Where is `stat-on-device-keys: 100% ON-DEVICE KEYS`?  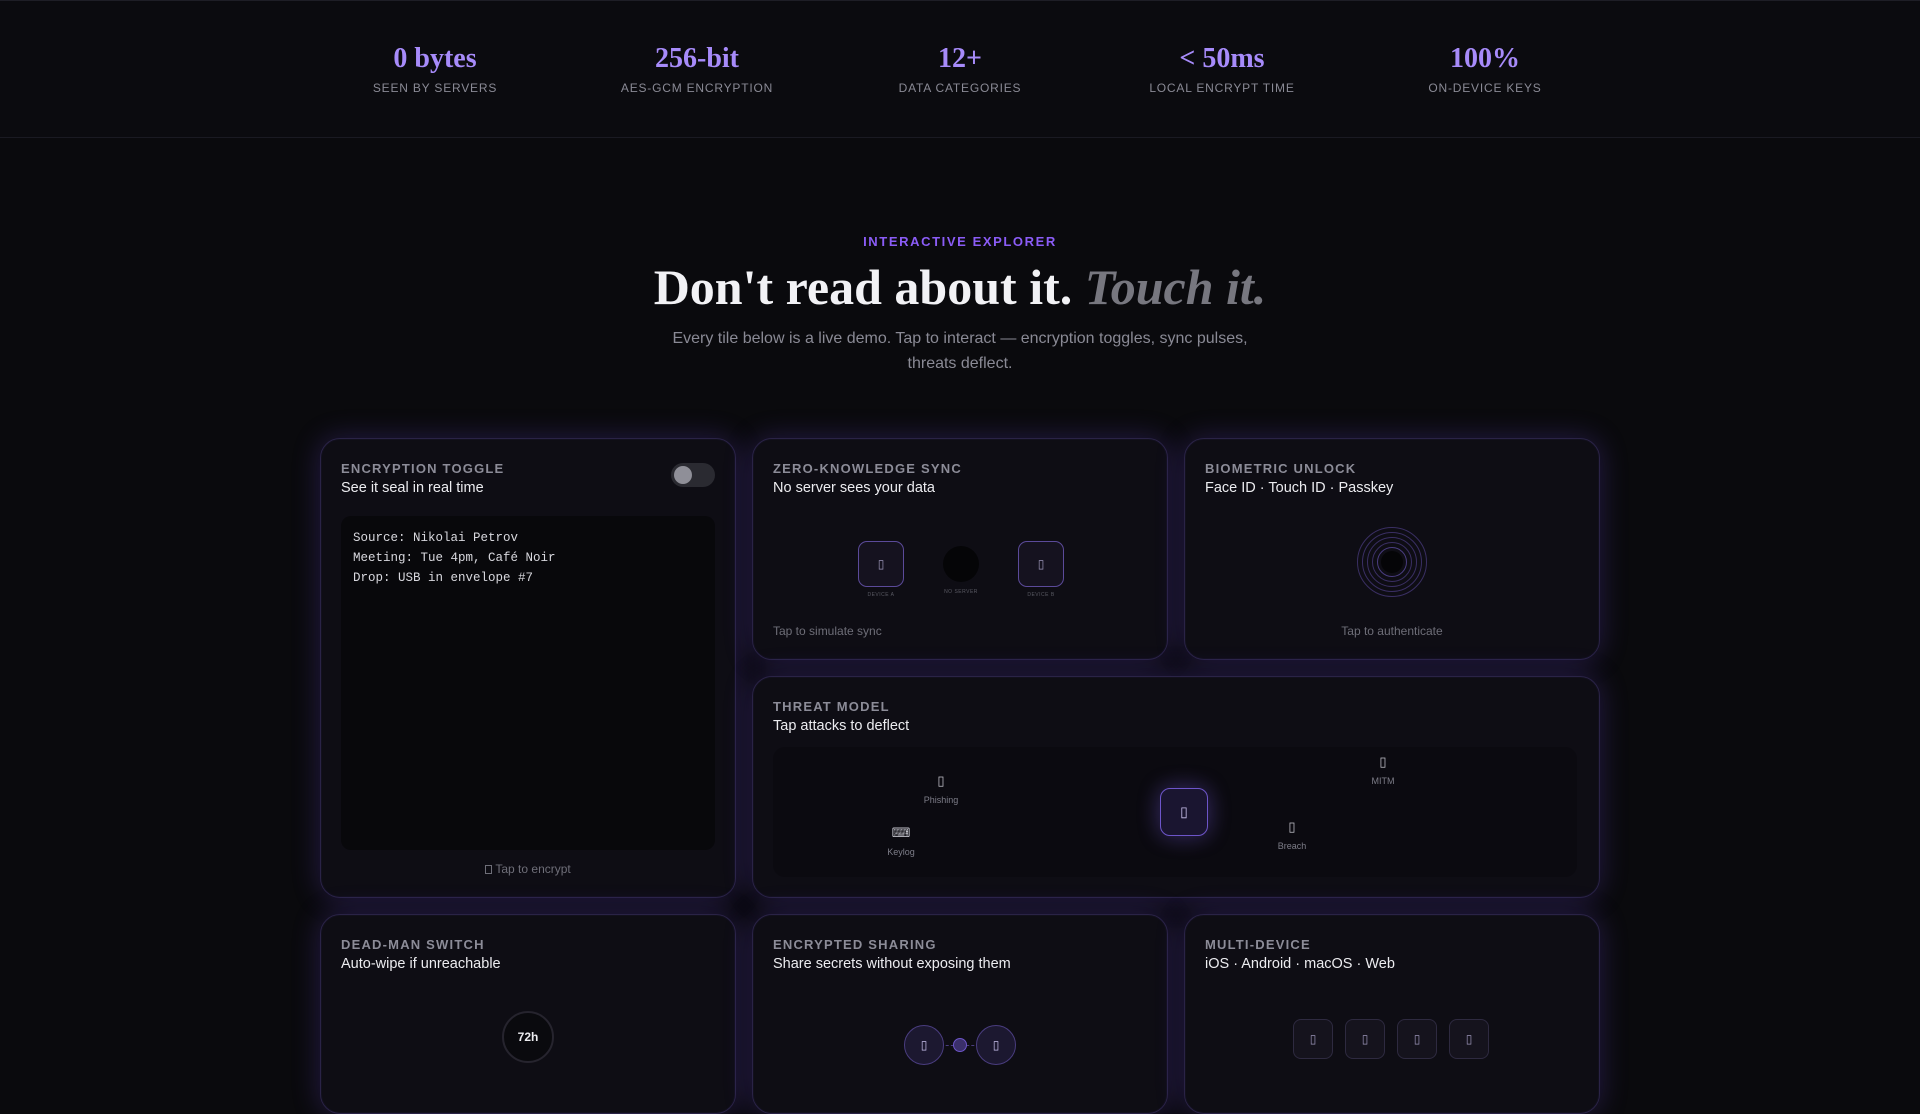
stat-on-device-keys: 100% ON-DEVICE KEYS is located at coordinates (1485, 68).